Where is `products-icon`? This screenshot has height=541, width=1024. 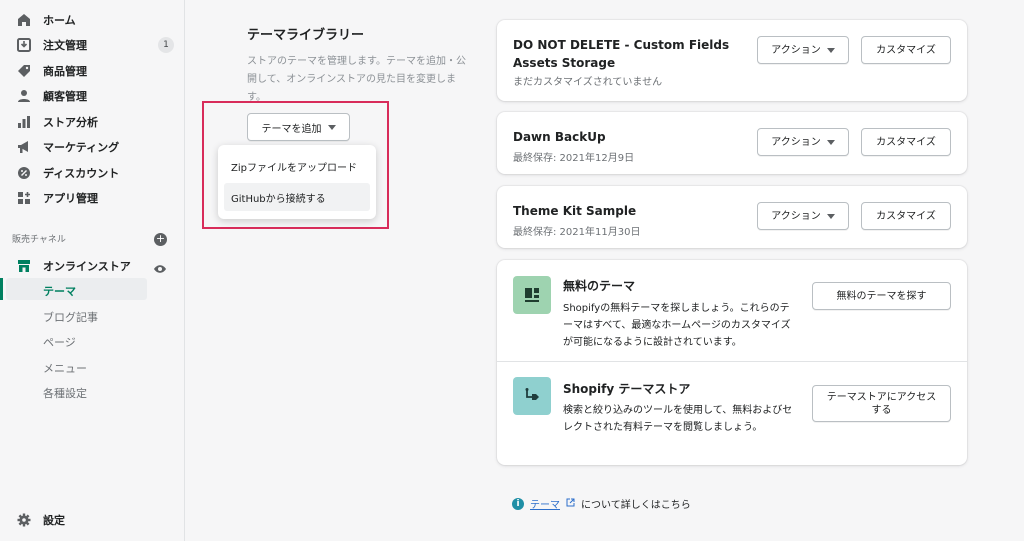
products-icon is located at coordinates (24, 71).